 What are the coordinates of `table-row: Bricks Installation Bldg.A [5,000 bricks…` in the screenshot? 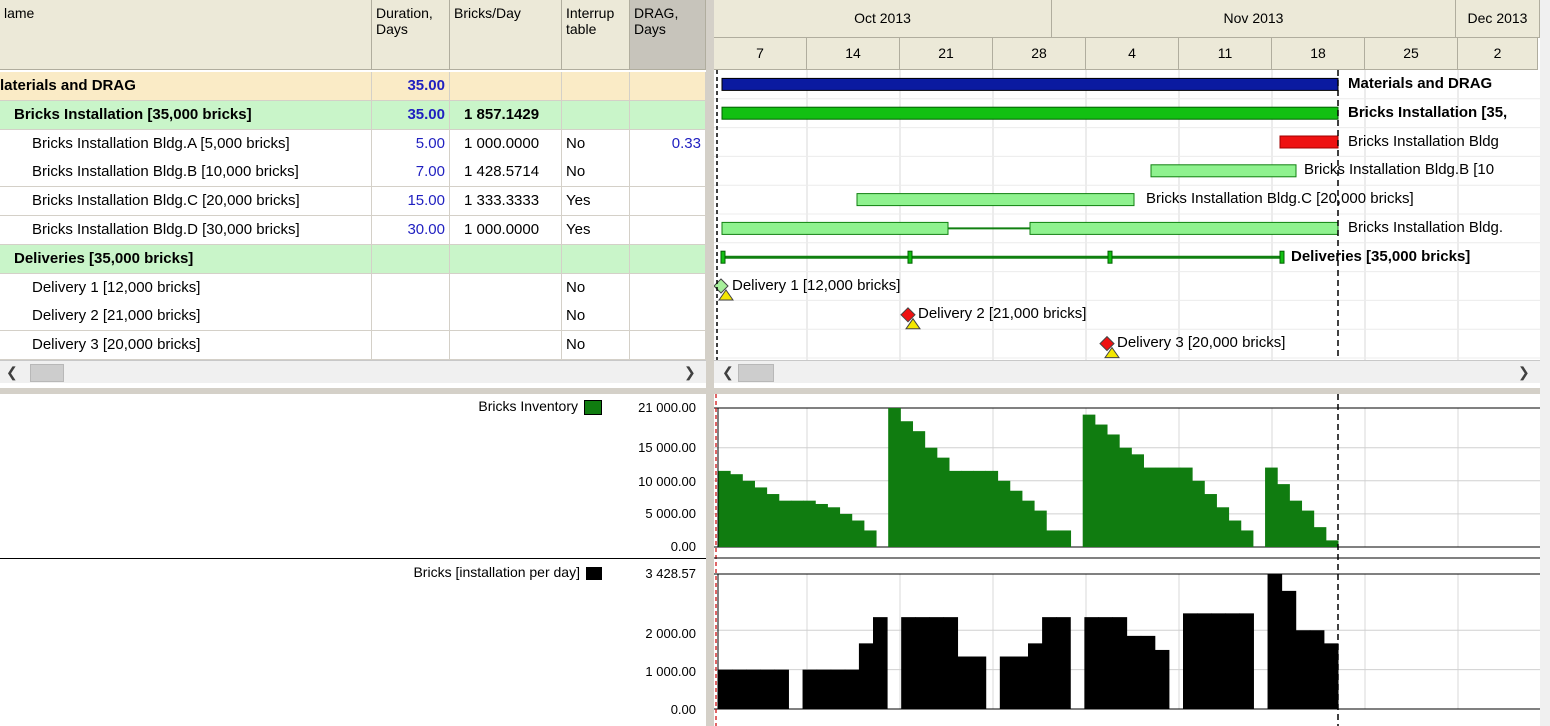 It's located at (353, 144).